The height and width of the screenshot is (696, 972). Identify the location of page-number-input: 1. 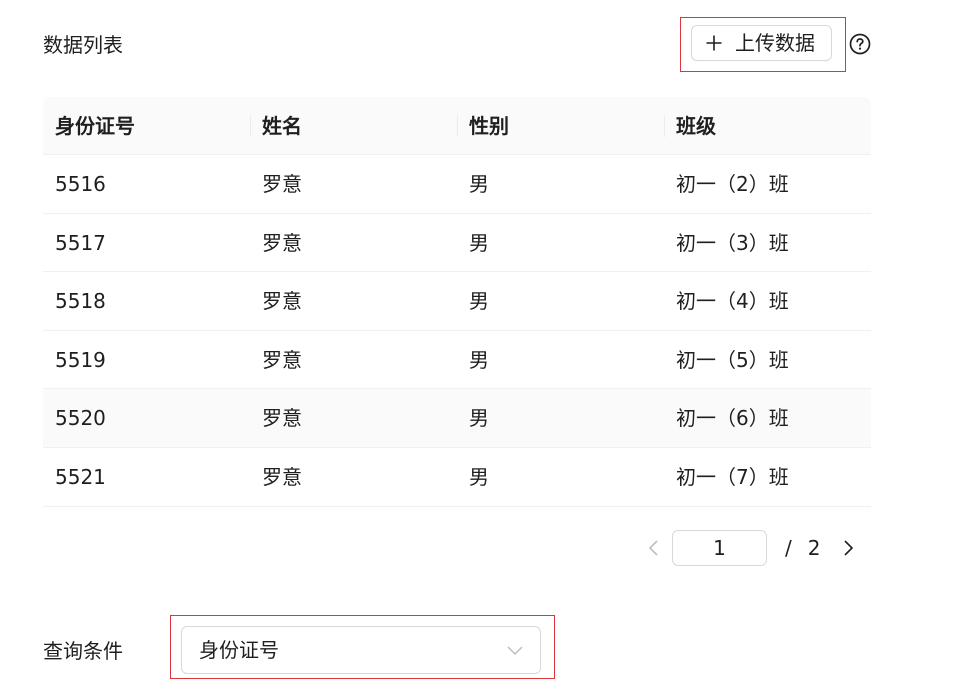
(719, 548).